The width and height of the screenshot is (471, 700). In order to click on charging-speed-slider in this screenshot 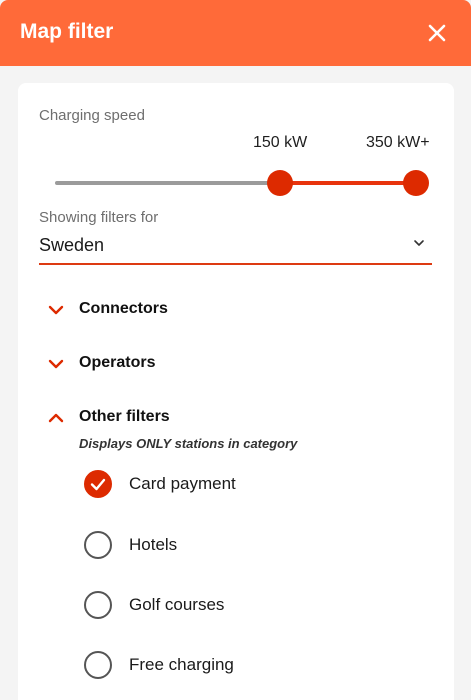, I will do `click(242, 183)`.